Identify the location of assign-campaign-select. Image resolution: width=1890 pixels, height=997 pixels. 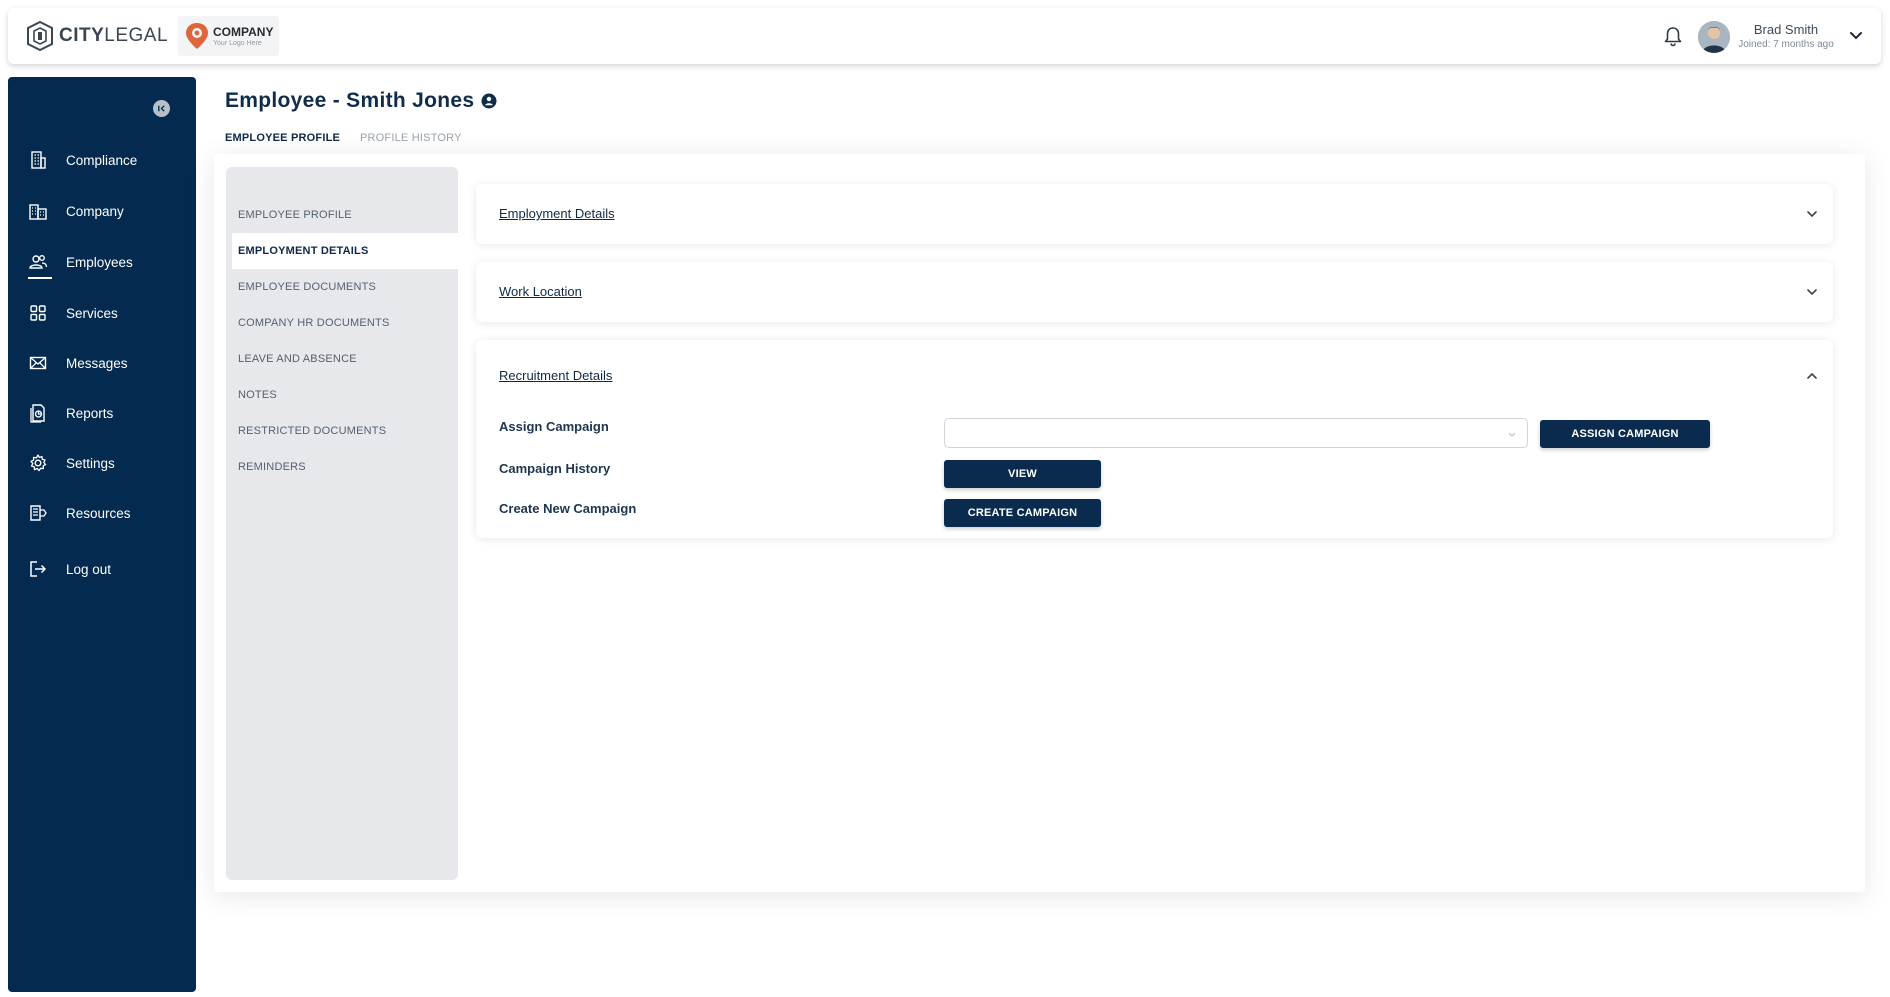
(1236, 433).